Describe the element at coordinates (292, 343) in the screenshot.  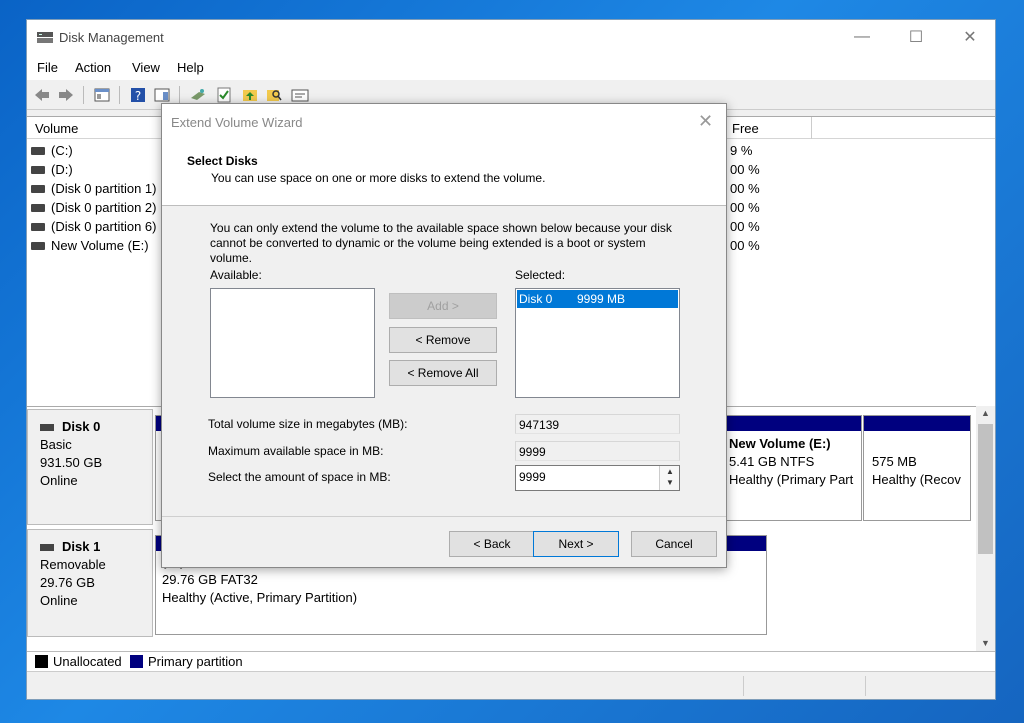
I see `available-disks-list` at that location.